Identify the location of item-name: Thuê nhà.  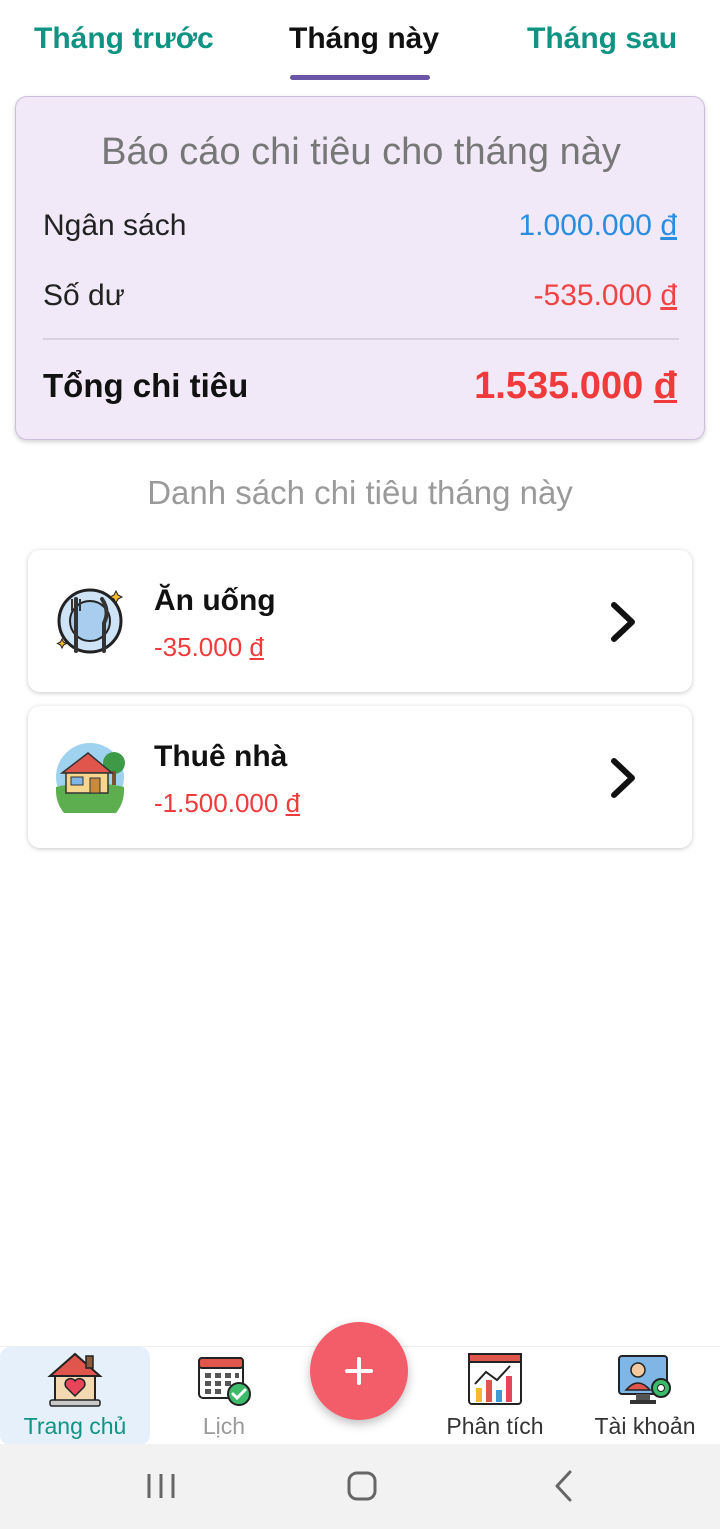
(221, 756).